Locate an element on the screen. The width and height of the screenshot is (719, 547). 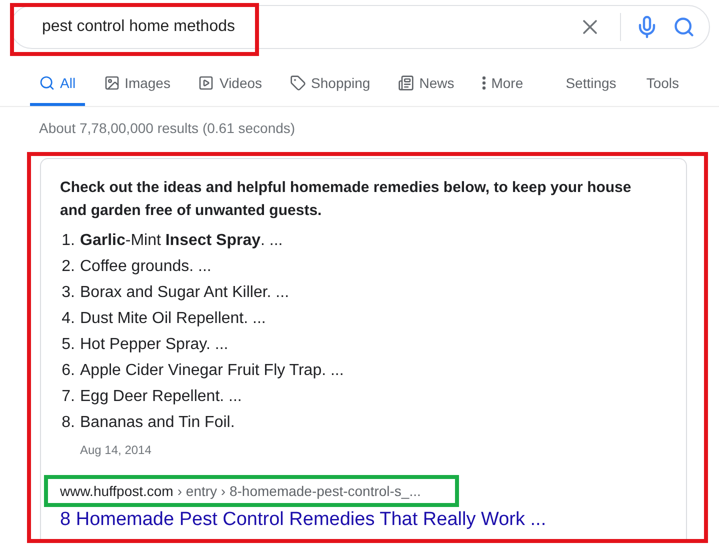
list-number: 1. is located at coordinates (67, 241).